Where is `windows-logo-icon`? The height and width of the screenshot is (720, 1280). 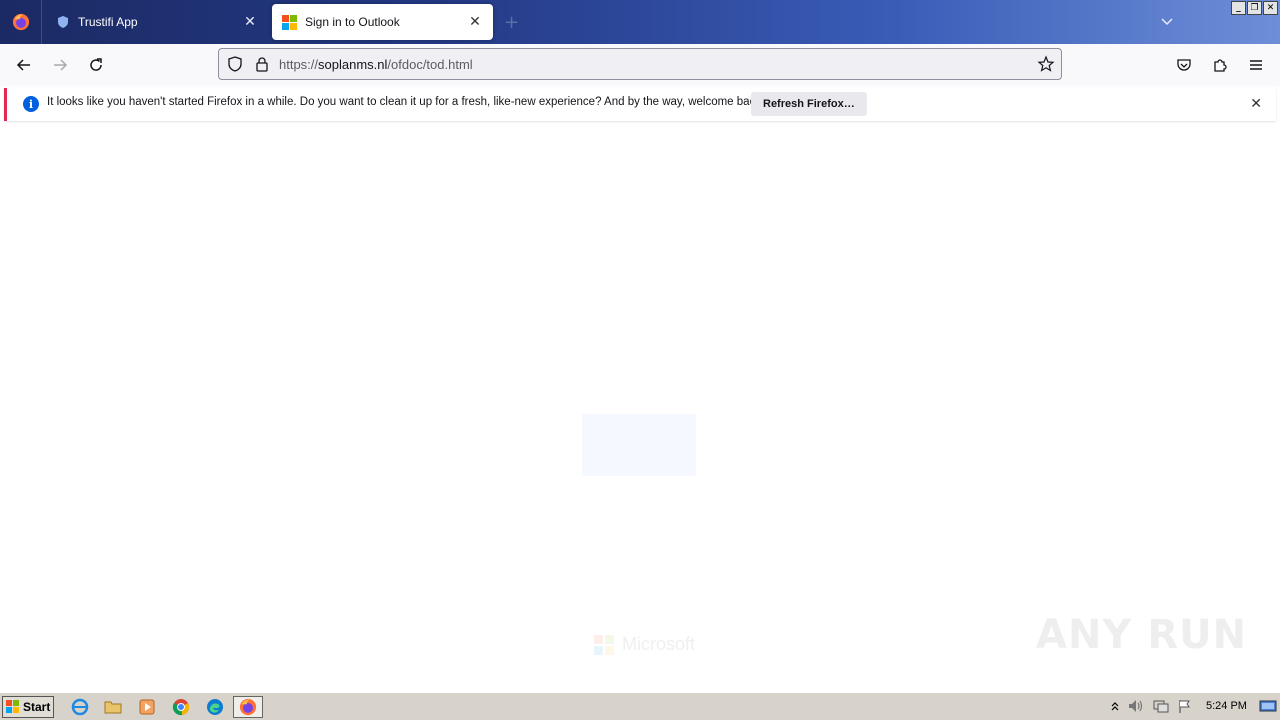
windows-logo-icon is located at coordinates (13, 707).